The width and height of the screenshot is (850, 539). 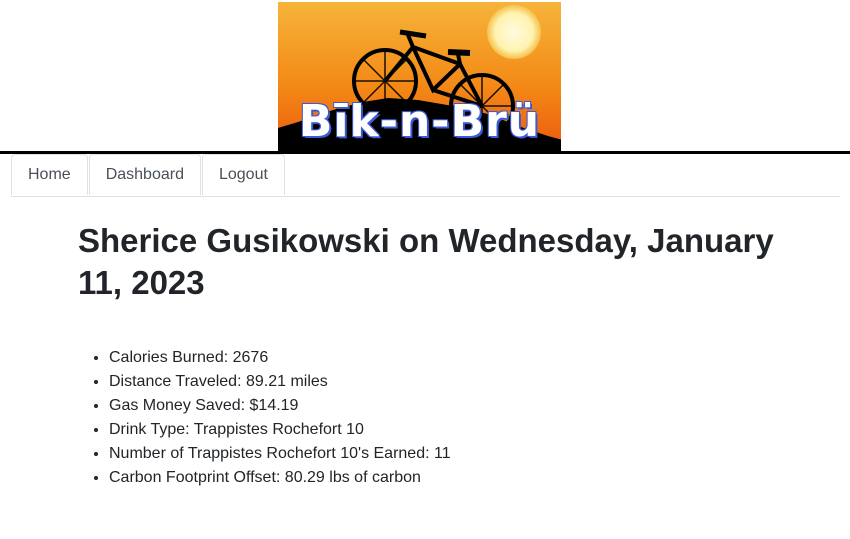 What do you see at coordinates (443, 430) in the screenshot?
I see `list-item-drink-type: Drink Type: Trappistes Rochefort 10` at bounding box center [443, 430].